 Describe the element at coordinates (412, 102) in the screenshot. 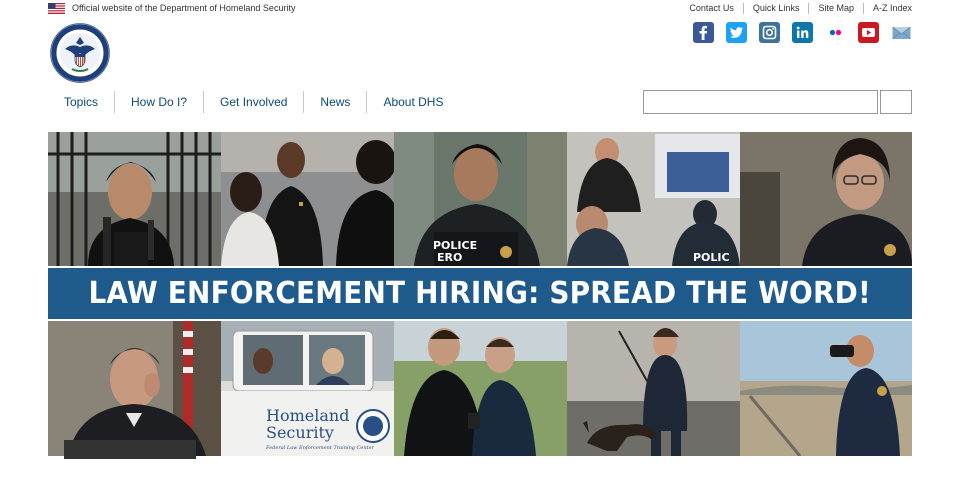

I see `nav-item-about-dhs: About DHS` at that location.